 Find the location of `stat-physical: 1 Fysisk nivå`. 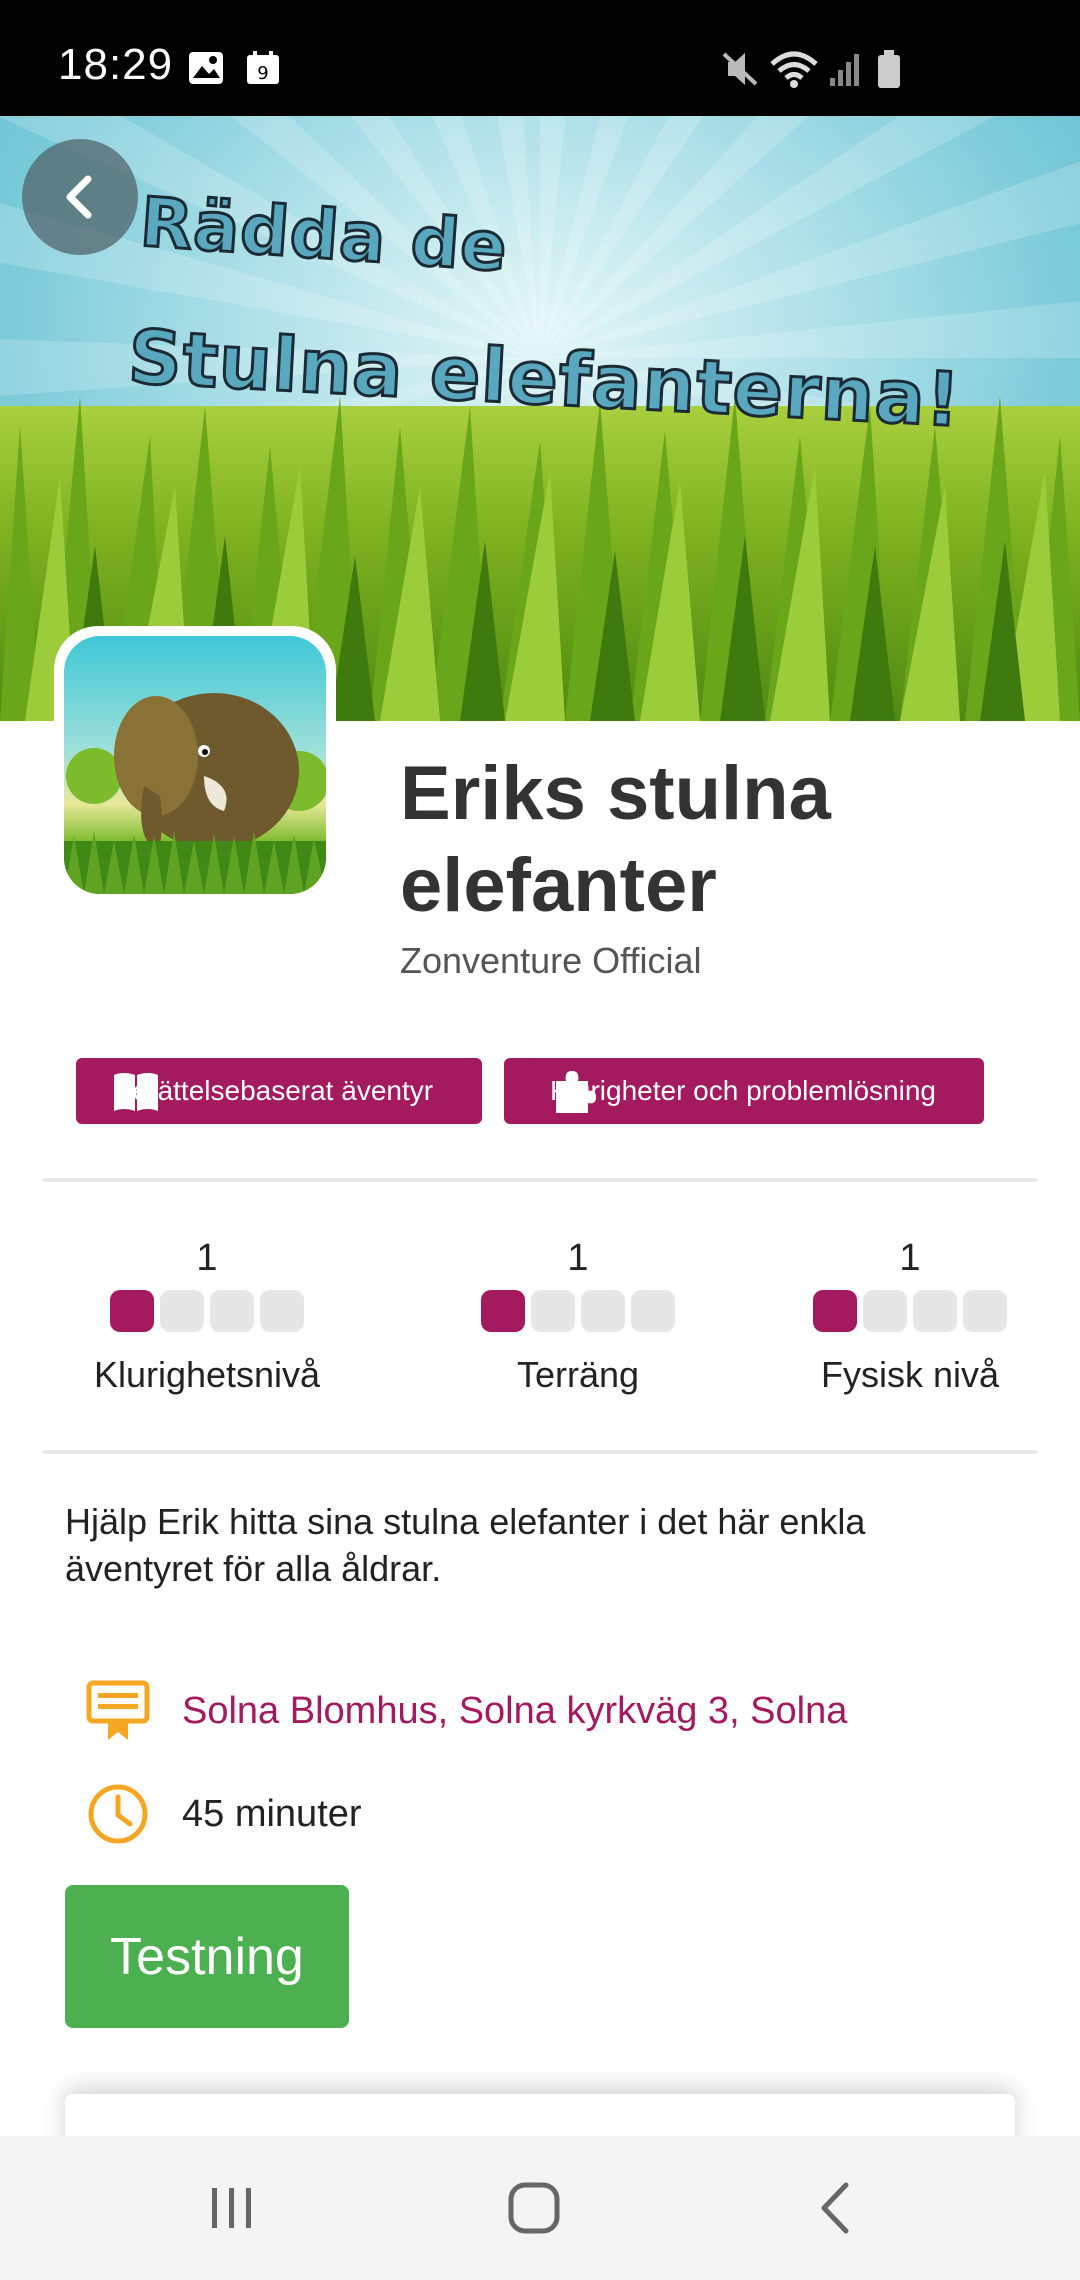

stat-physical: 1 Fysisk nivå is located at coordinates (910, 1312).